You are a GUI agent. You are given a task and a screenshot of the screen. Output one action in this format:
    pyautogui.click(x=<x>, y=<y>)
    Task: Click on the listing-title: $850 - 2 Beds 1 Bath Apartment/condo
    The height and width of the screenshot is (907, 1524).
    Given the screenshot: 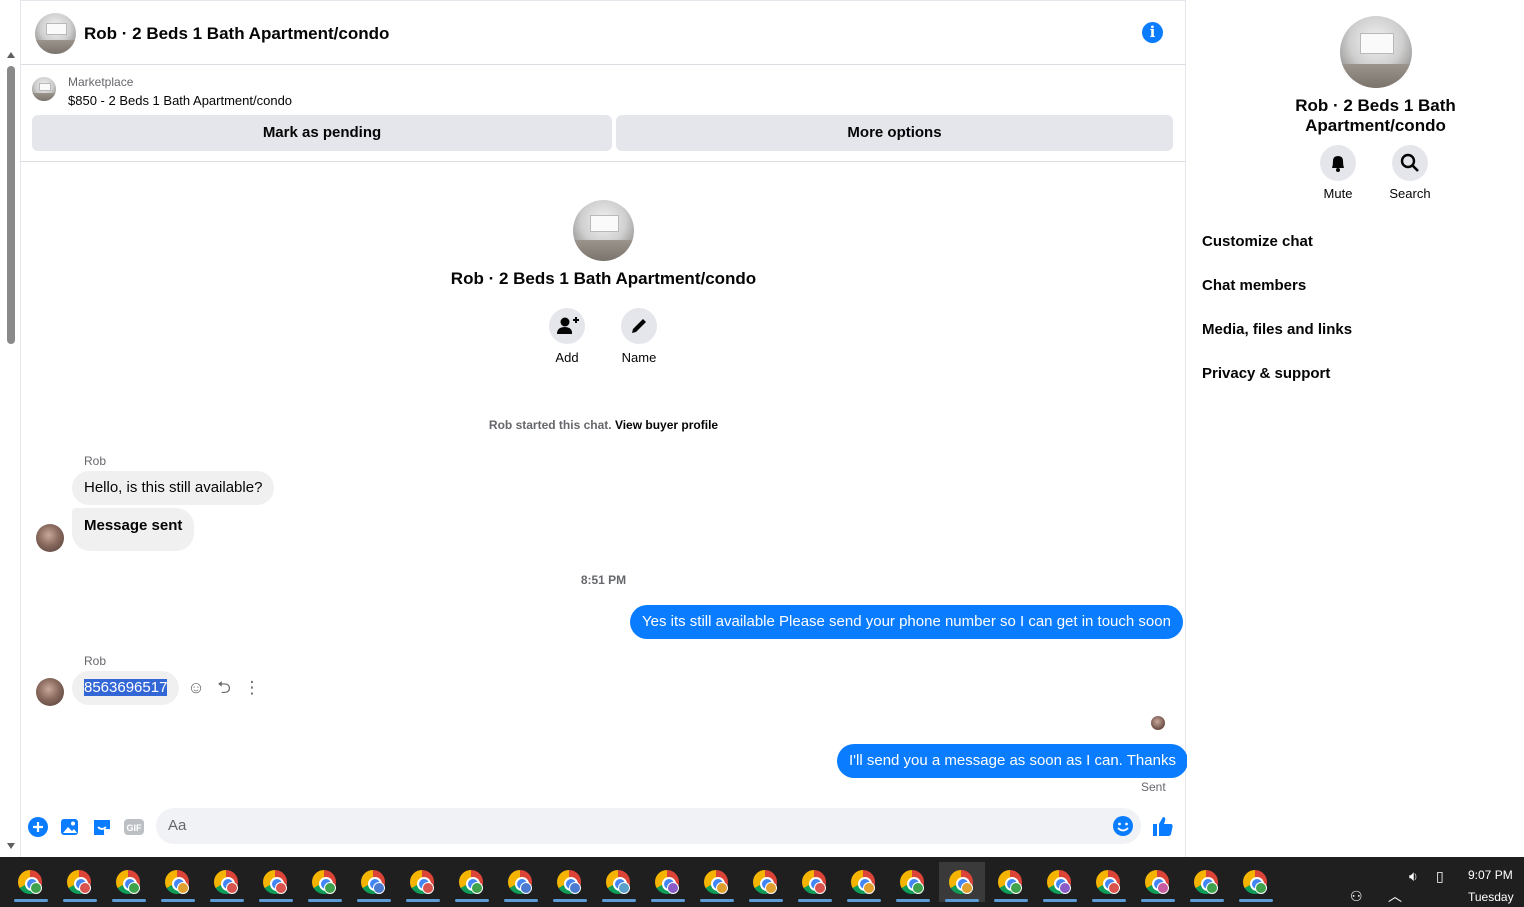 What is the action you would take?
    pyautogui.click(x=180, y=100)
    